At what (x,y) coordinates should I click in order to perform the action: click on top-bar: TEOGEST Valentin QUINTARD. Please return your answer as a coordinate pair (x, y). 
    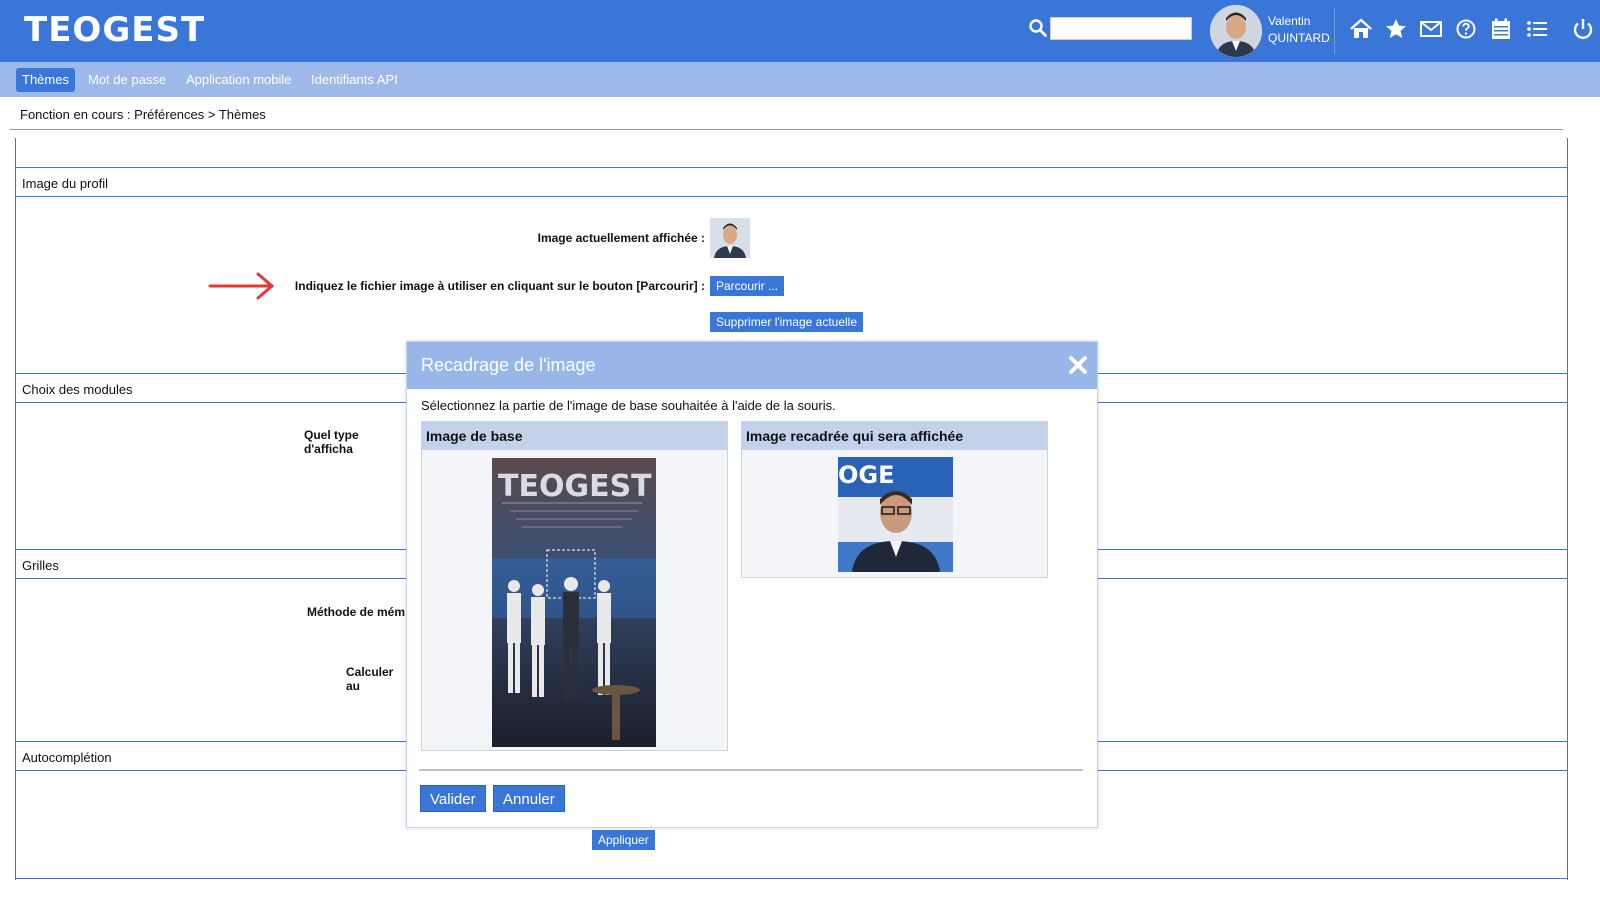
    Looking at the image, I should click on (800, 31).